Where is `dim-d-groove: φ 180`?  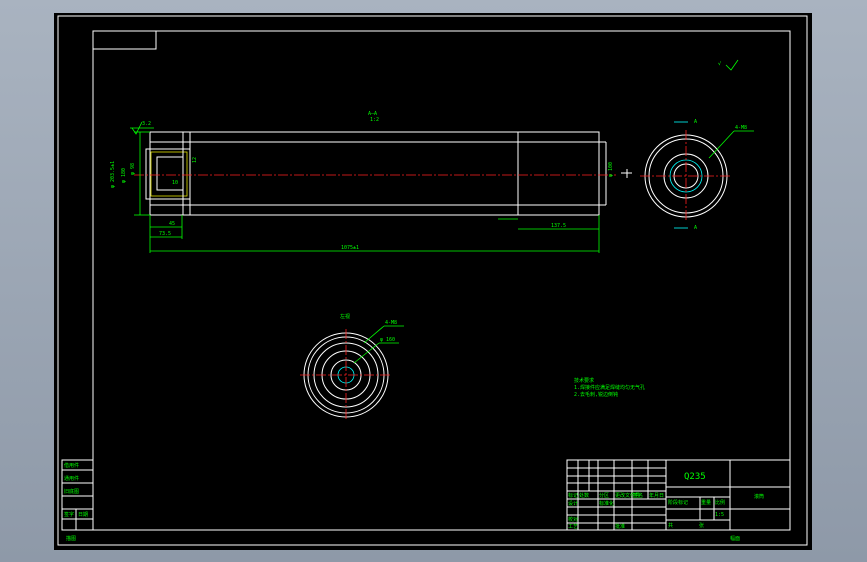 dim-d-groove: φ 180 is located at coordinates (124, 175).